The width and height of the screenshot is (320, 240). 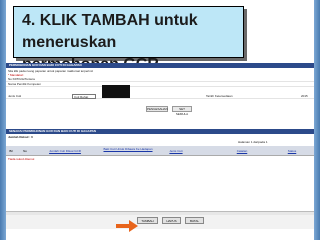 What do you see at coordinates (147, 220) in the screenshot?
I see `tambah-button: TAMBAH` at bounding box center [147, 220].